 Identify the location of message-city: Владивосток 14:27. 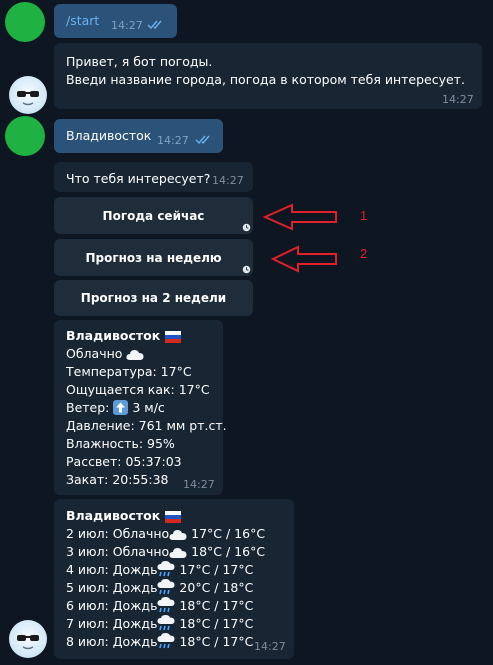
(138, 136).